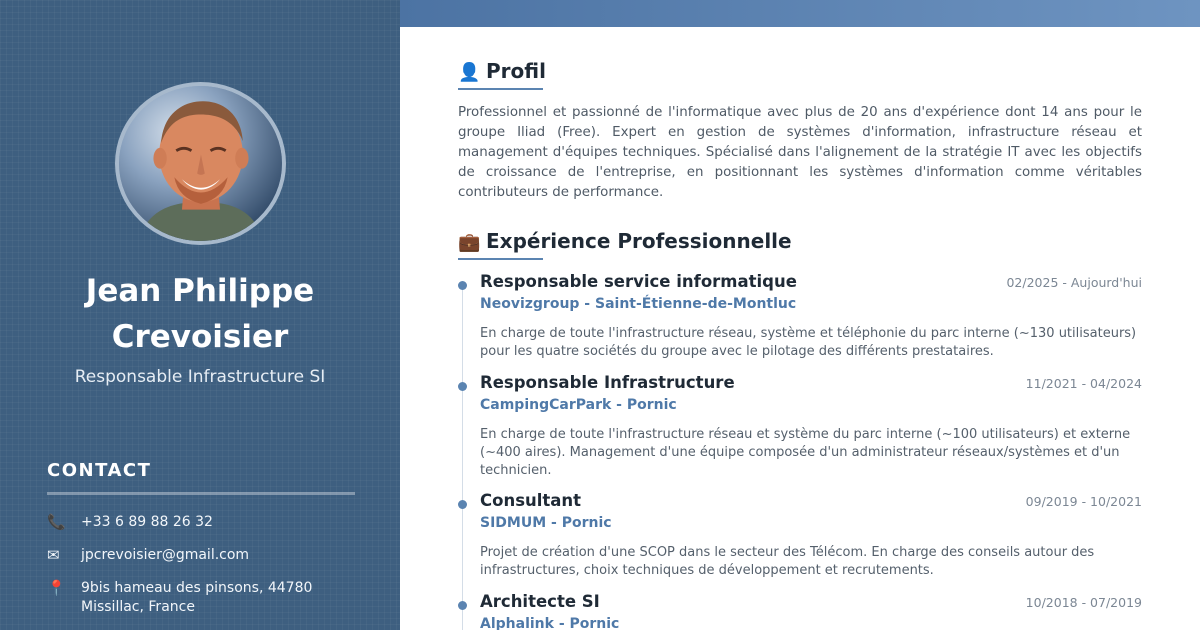  What do you see at coordinates (500, 89) in the screenshot?
I see `profile-underline` at bounding box center [500, 89].